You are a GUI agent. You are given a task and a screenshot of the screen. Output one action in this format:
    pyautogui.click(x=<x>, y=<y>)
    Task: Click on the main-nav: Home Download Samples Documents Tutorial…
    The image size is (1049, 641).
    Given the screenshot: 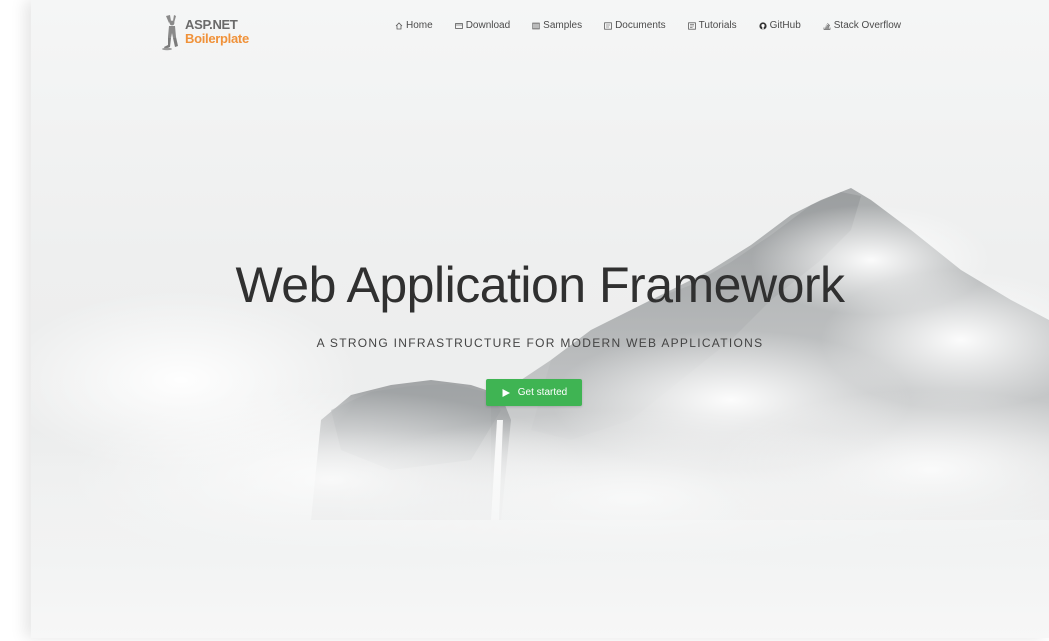 What is the action you would take?
    pyautogui.click(x=648, y=25)
    